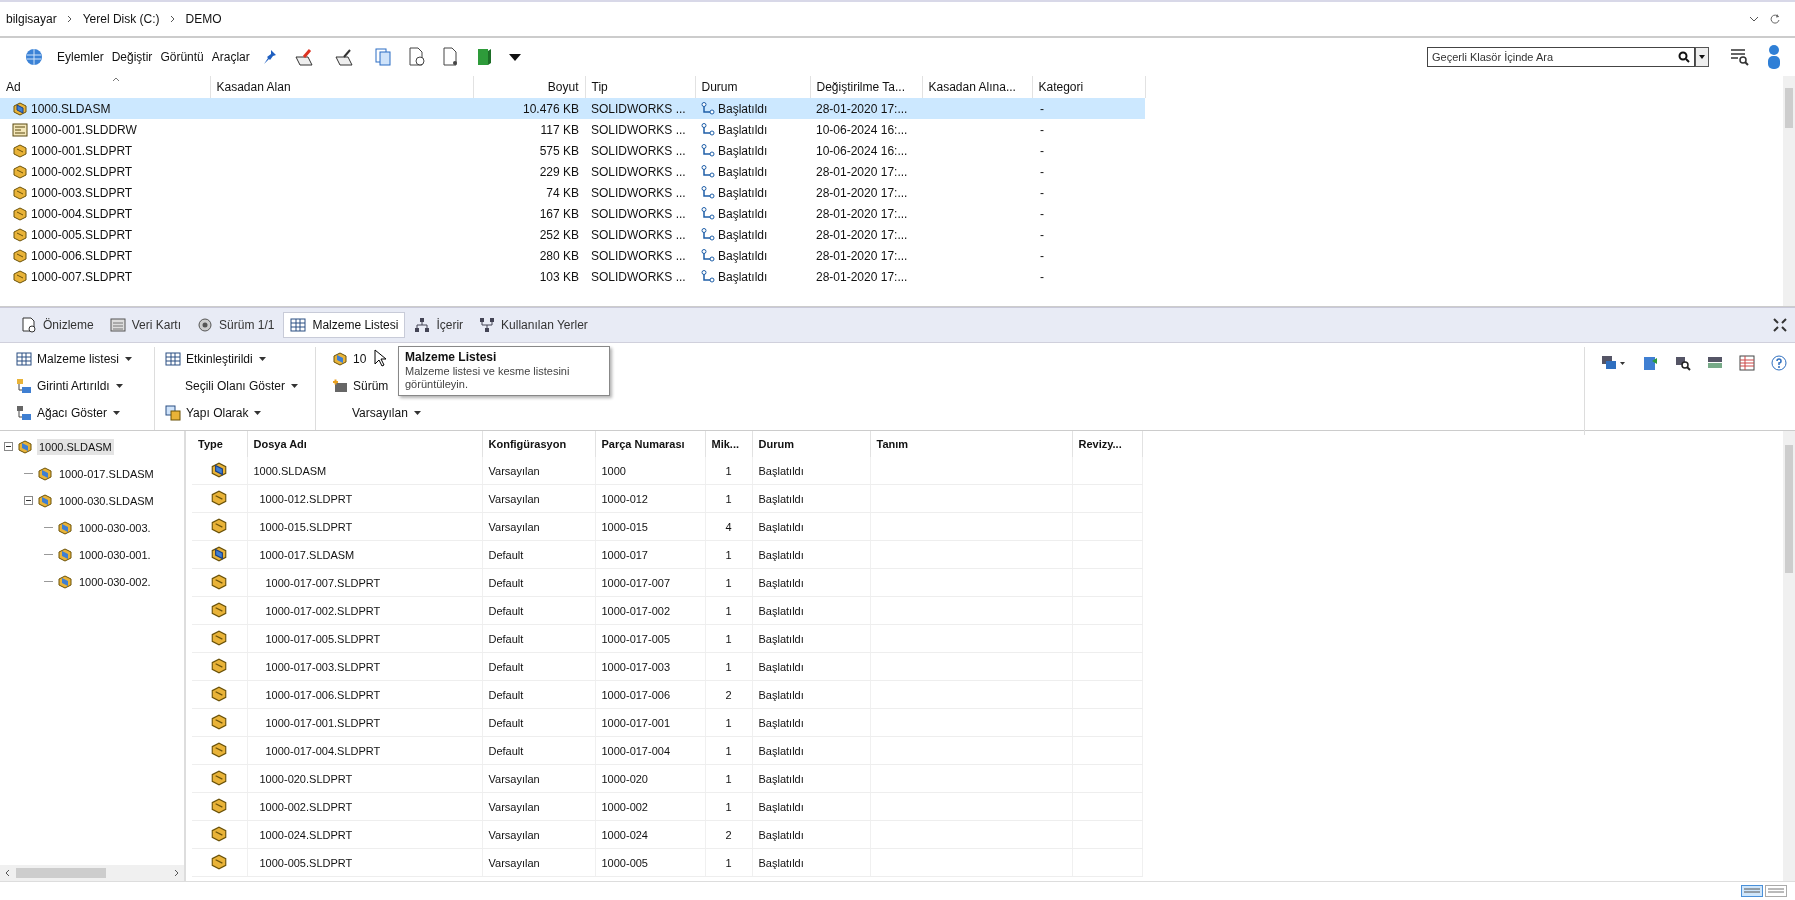 The height and width of the screenshot is (900, 1795). Describe the element at coordinates (1779, 363) in the screenshot. I see `help-icon` at that location.